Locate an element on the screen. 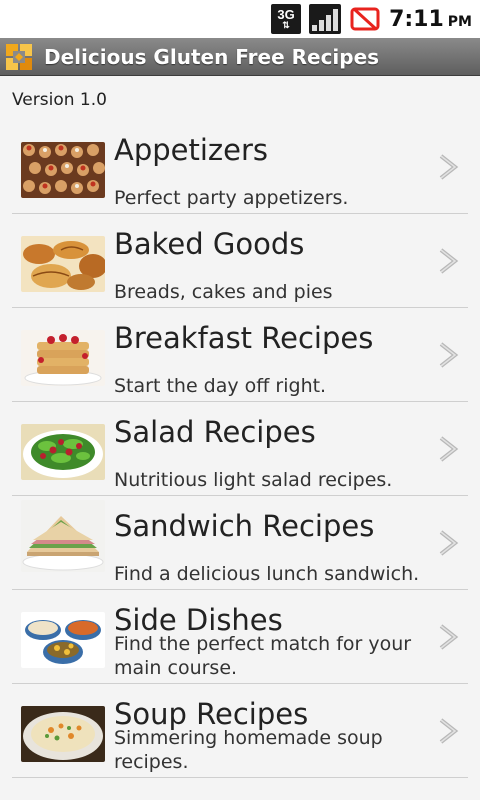  category-title: Appetizers is located at coordinates (191, 150).